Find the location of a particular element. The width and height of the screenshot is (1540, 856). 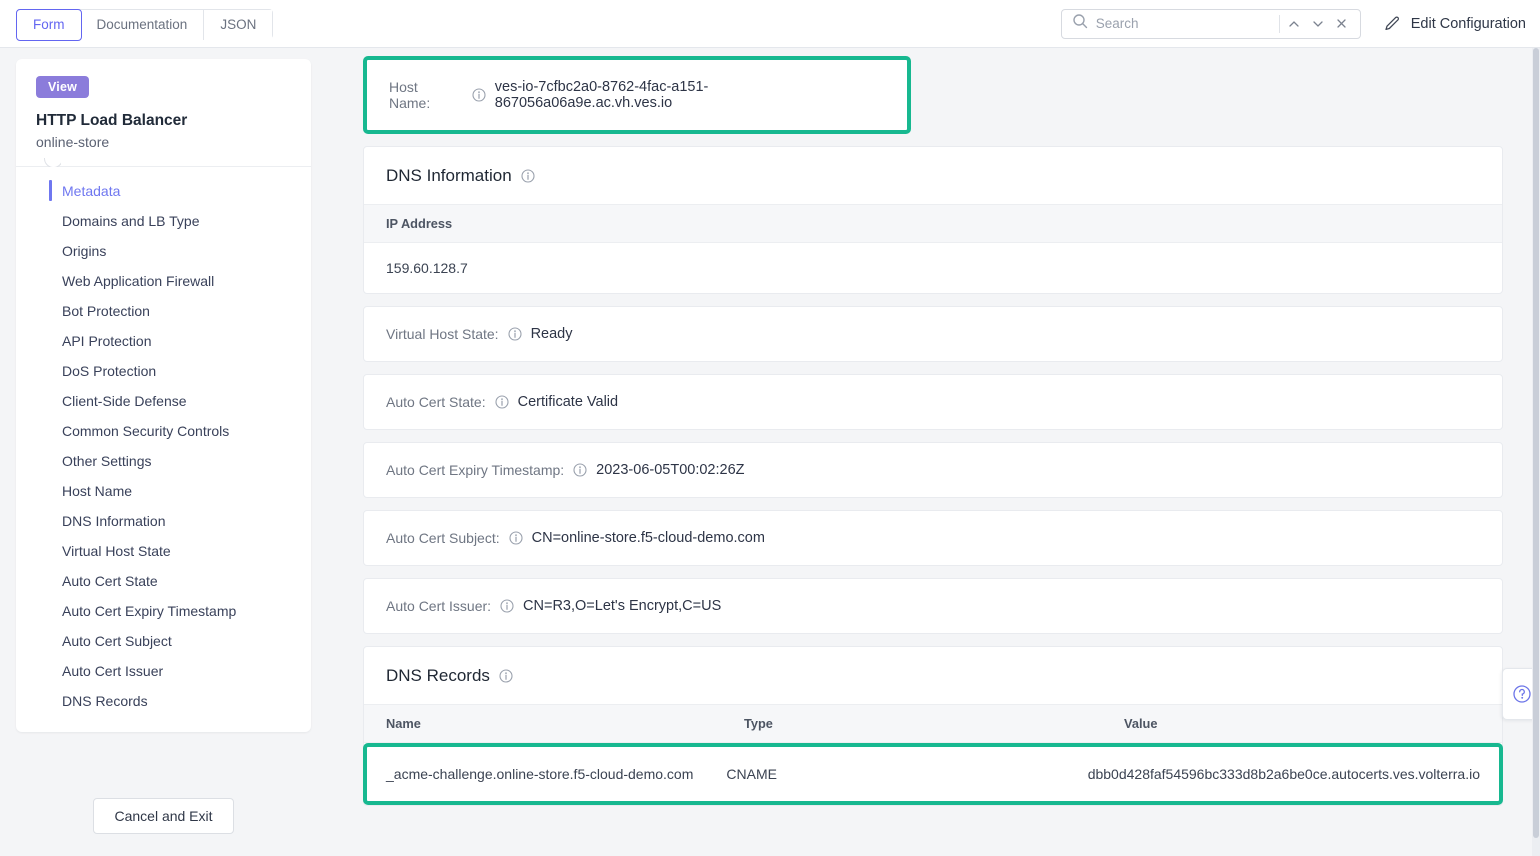

sidebar-item-common-security-controls: Common Security Controls is located at coordinates (163, 431).